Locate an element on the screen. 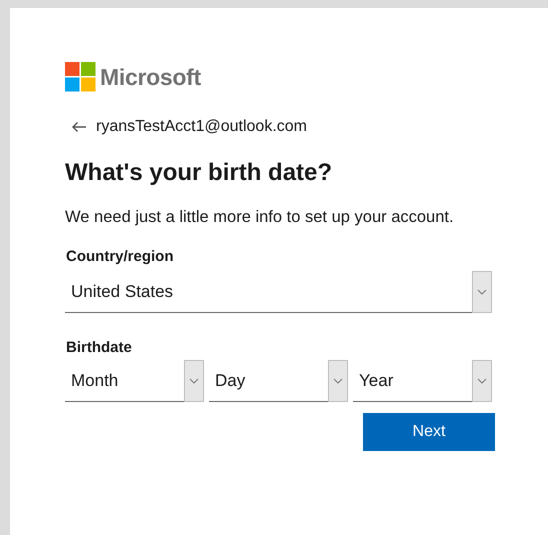 The width and height of the screenshot is (548, 535). field-label: Birthdate is located at coordinates (99, 347).